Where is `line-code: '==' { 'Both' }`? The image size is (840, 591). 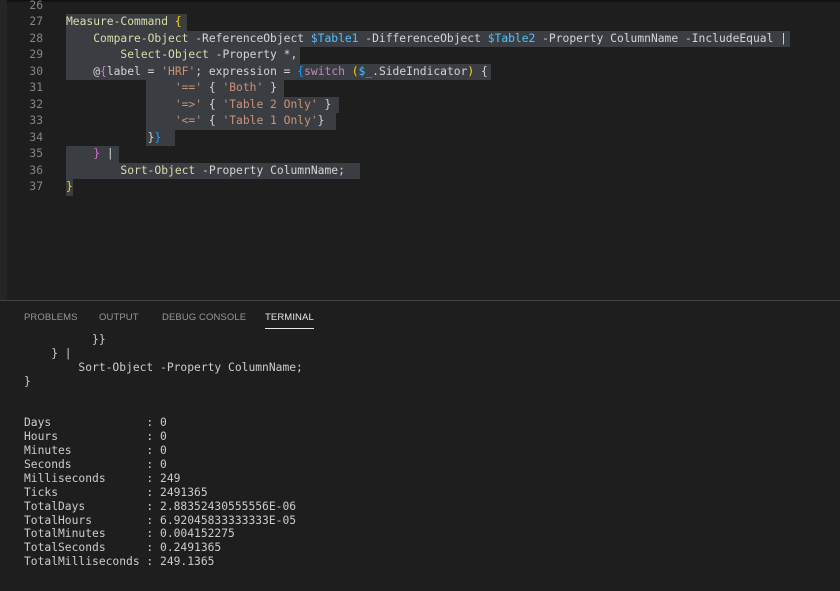
line-code: '==' { 'Both' } is located at coordinates (171, 88).